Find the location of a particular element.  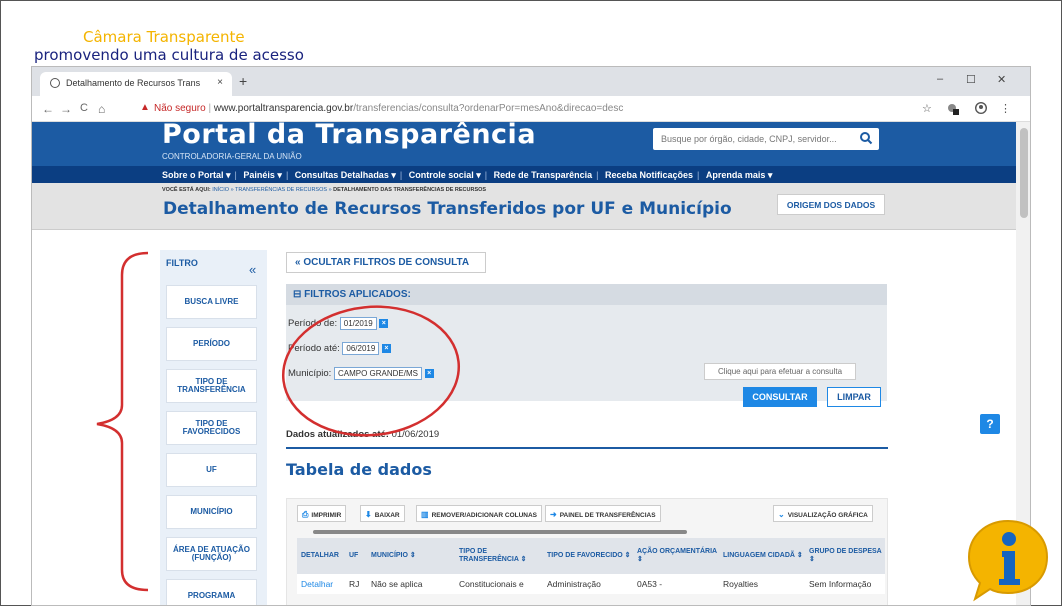

cell-municipio: Não se aplica is located at coordinates (397, 584).